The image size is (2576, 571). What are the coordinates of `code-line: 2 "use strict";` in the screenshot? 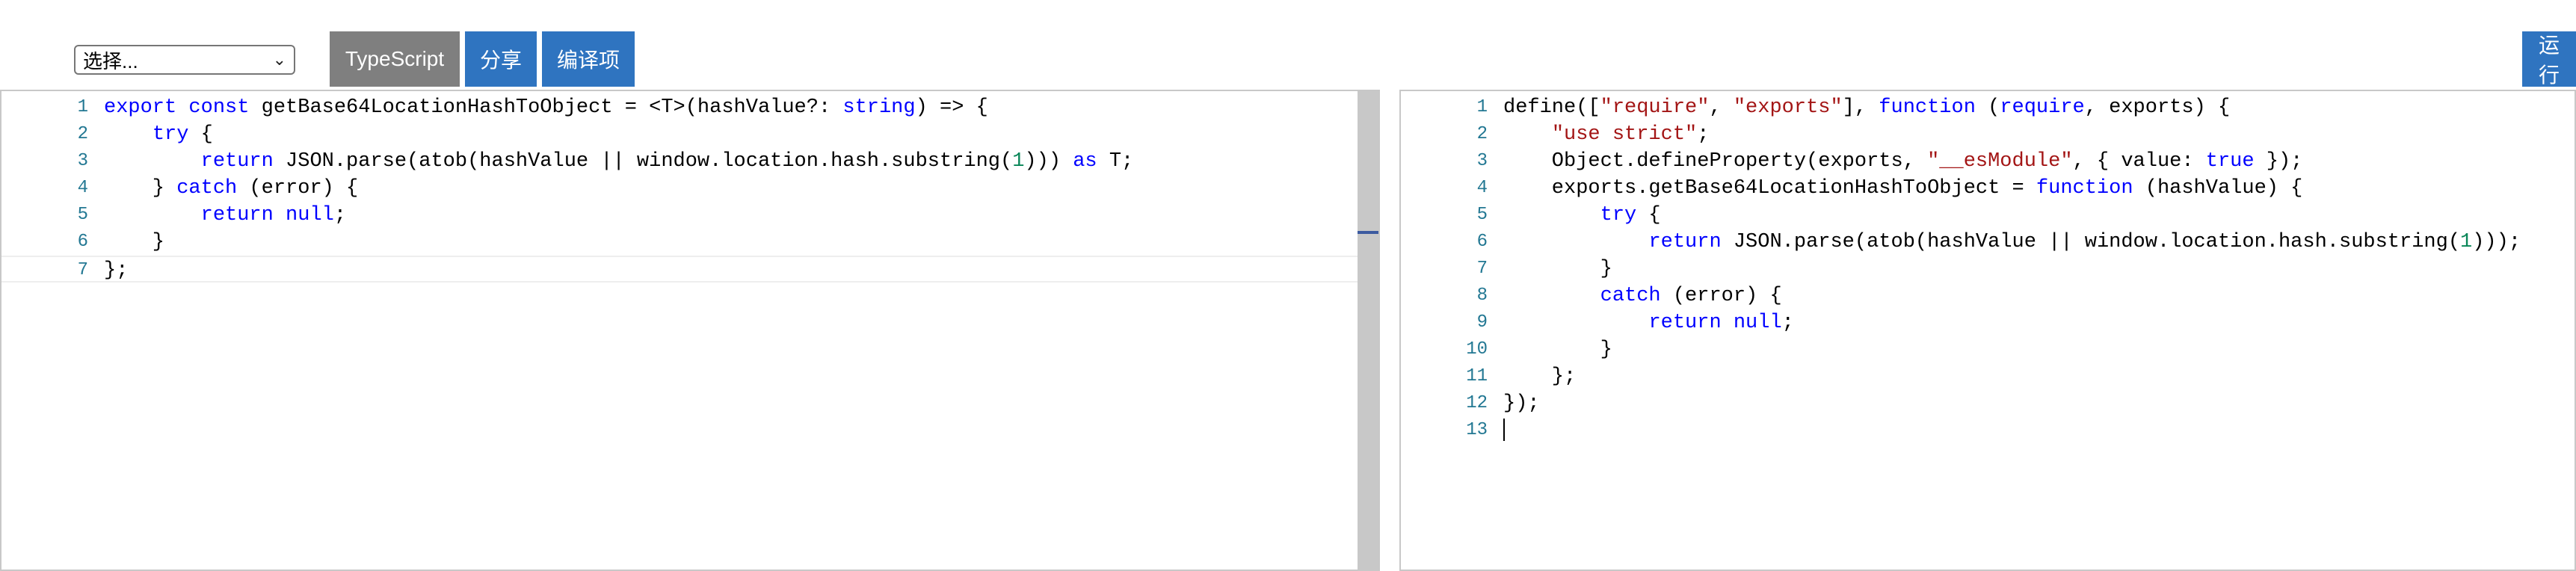 It's located at (1988, 135).